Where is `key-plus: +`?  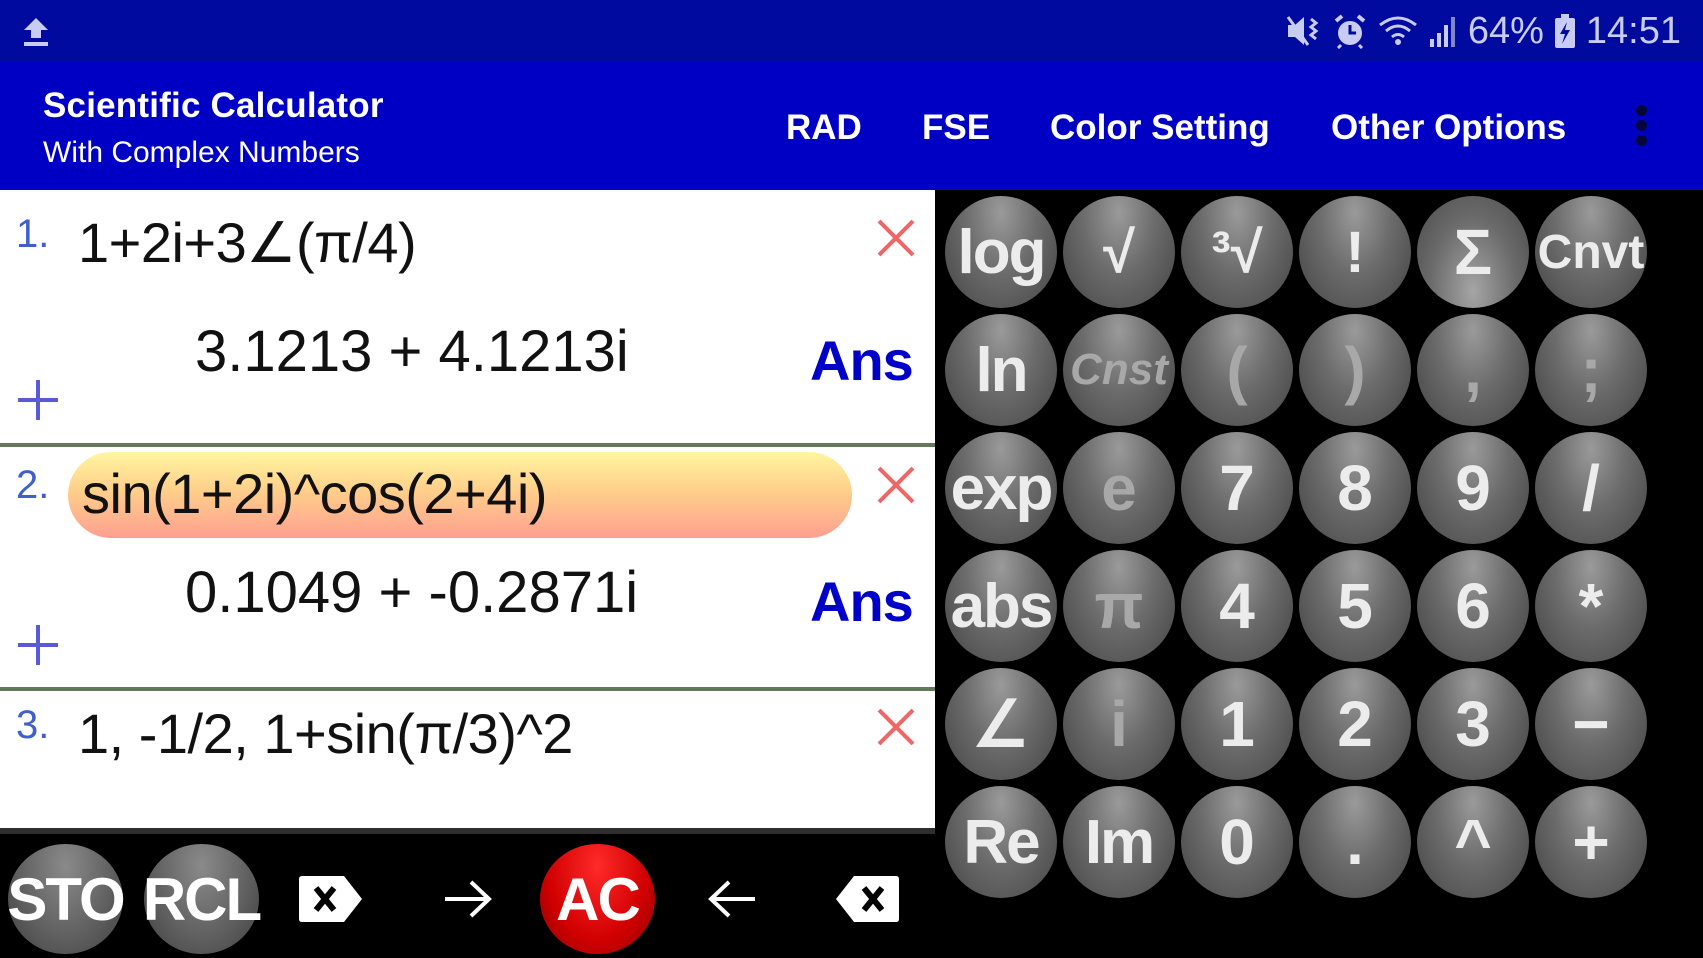 key-plus: + is located at coordinates (1591, 842).